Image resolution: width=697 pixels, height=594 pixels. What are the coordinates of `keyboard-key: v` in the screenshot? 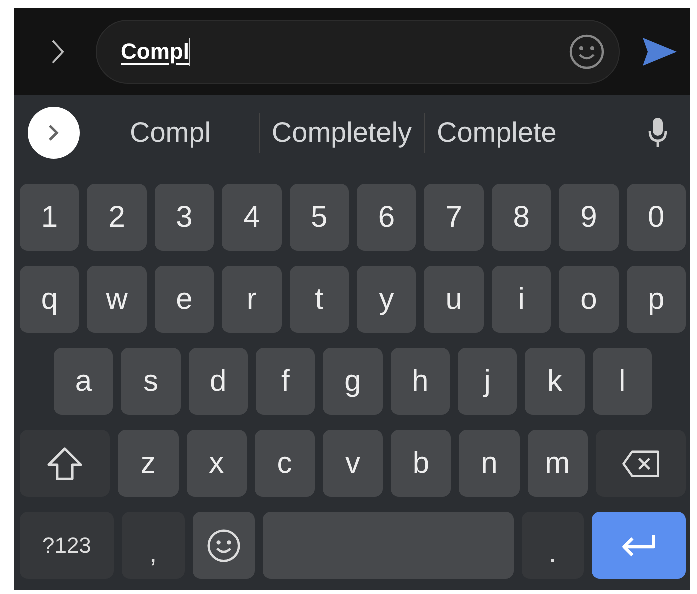 It's located at (353, 463).